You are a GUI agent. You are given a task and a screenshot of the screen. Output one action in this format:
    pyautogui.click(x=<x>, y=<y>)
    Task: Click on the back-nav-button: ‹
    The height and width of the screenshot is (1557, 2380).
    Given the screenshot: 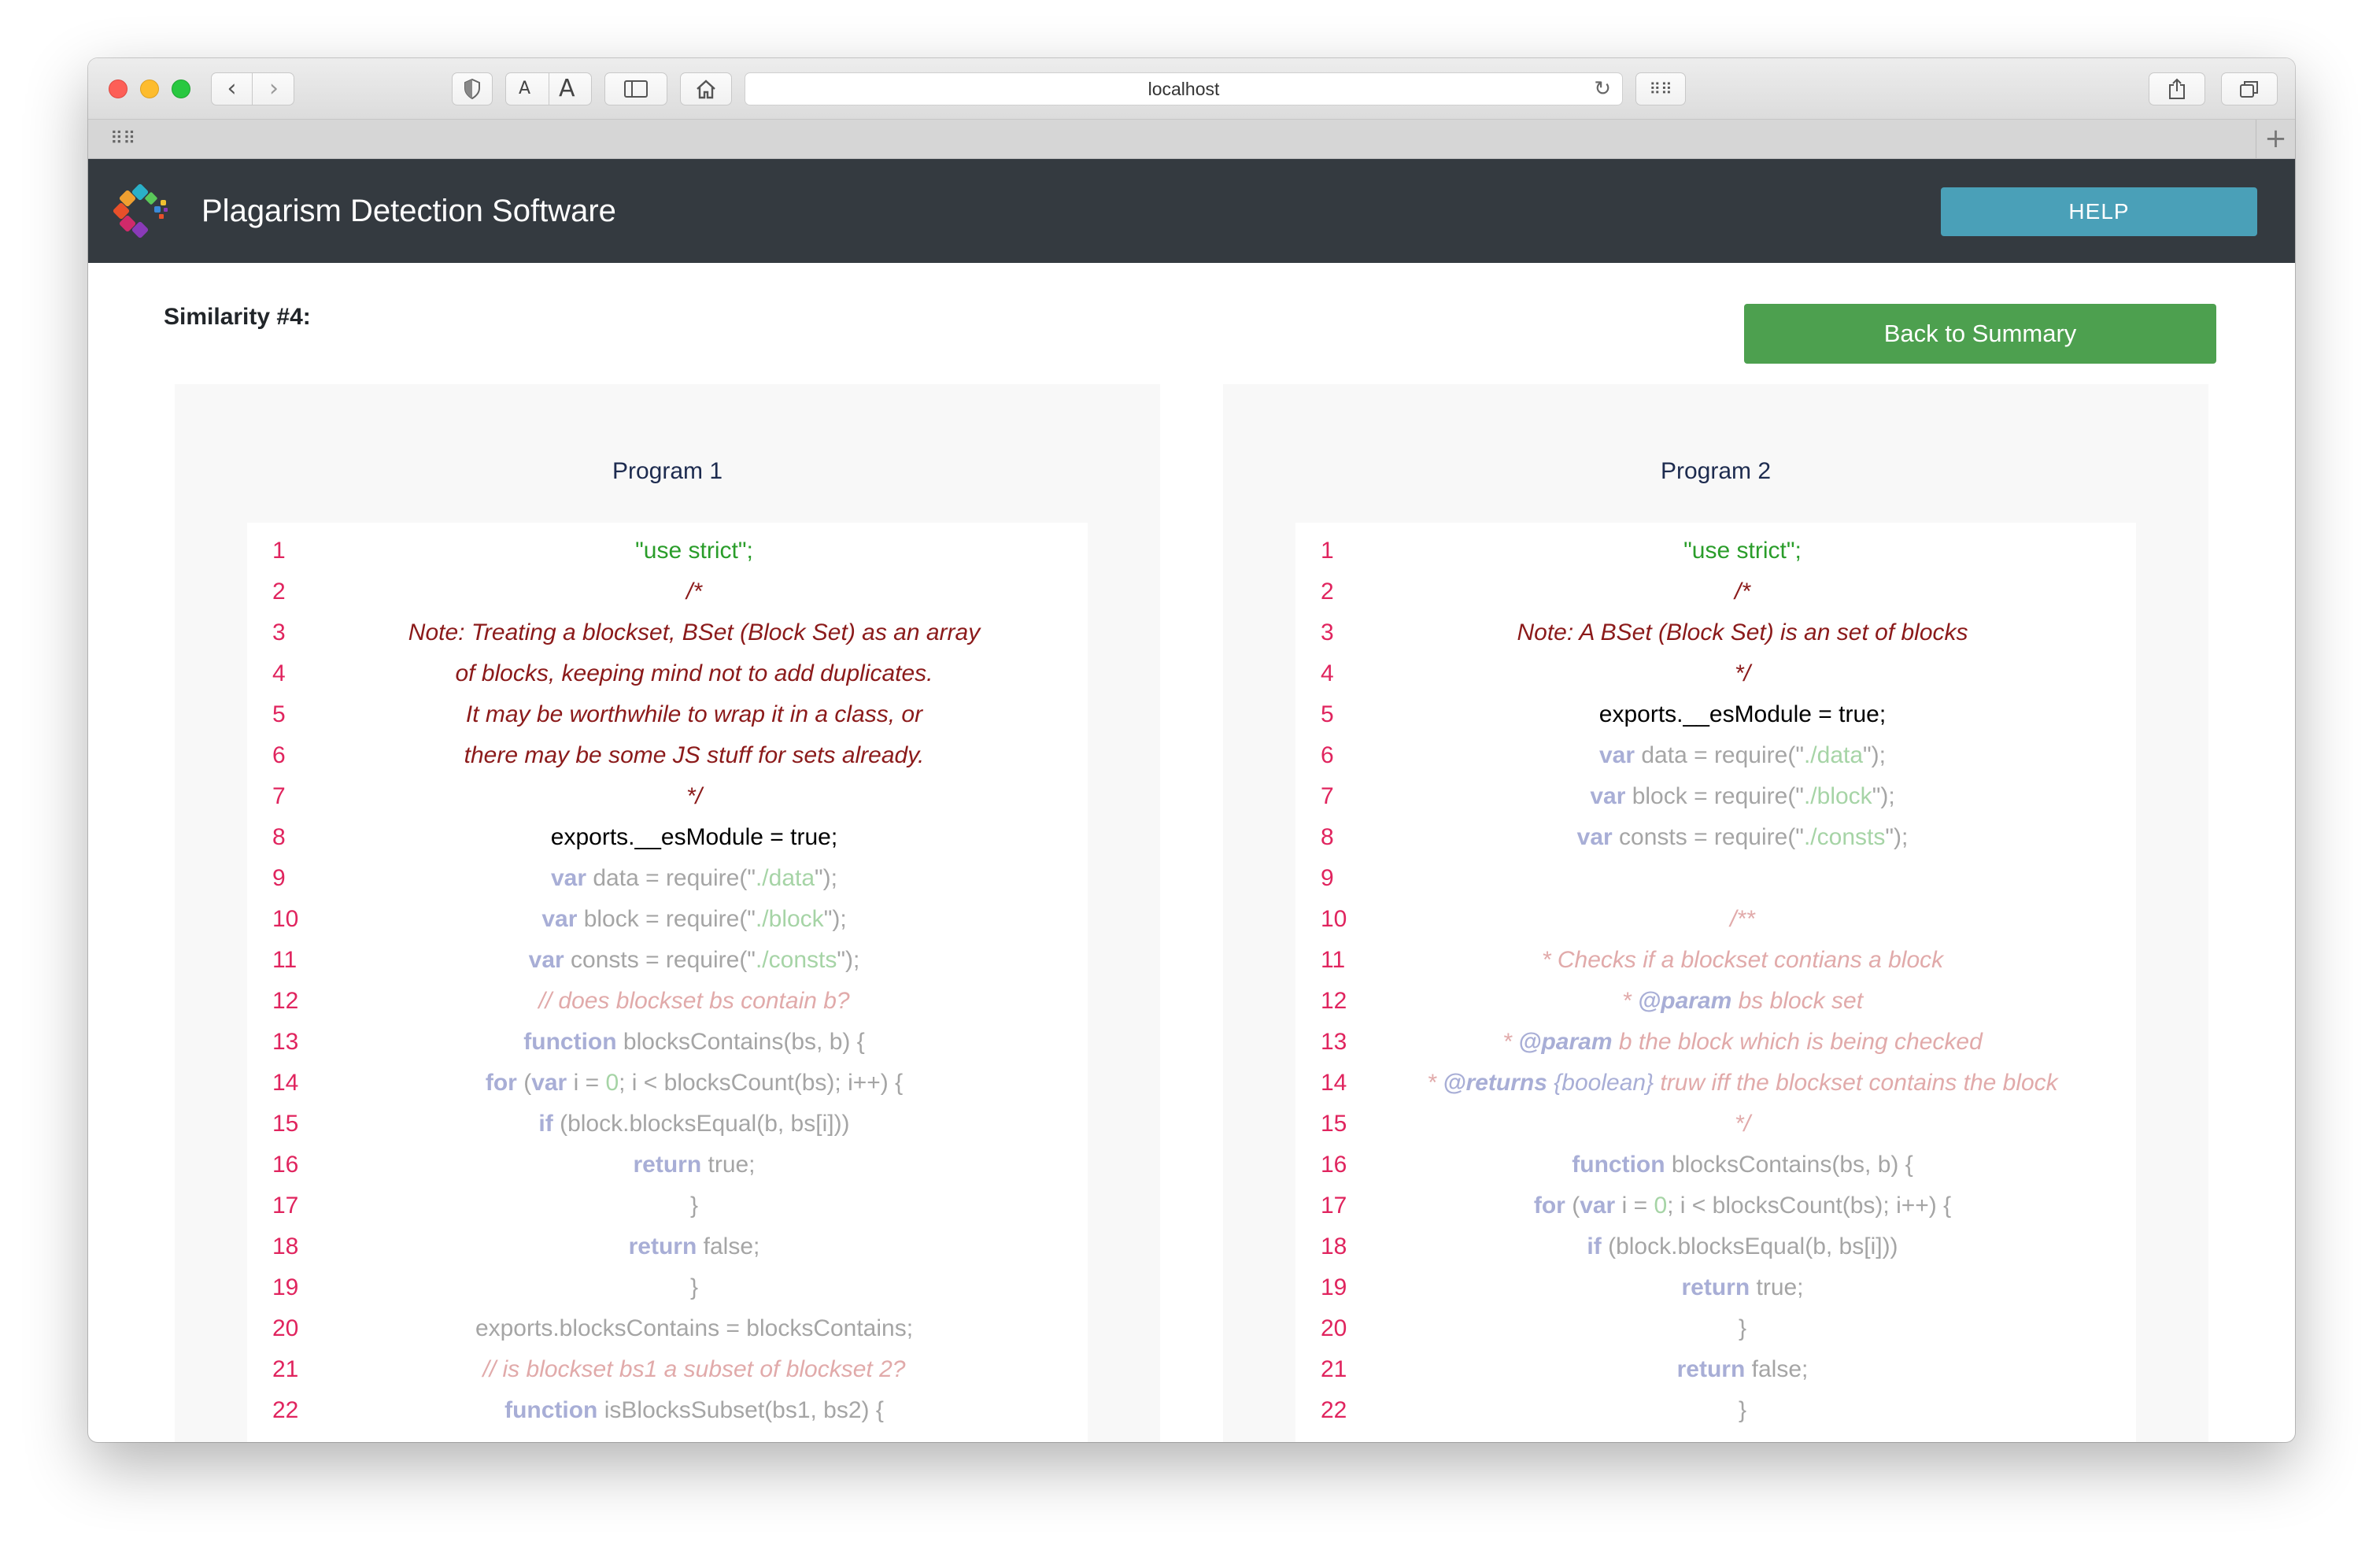 What is the action you would take?
    pyautogui.click(x=232, y=89)
    